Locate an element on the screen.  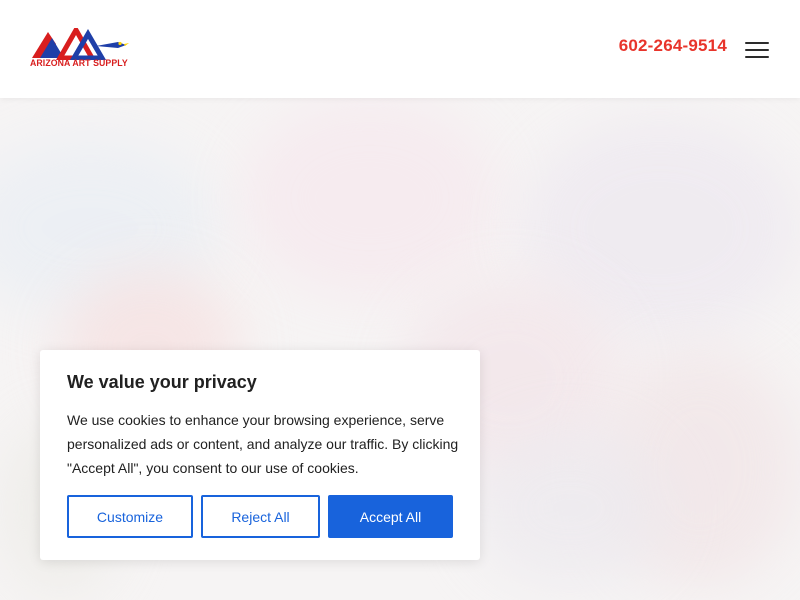
hamburger-menu-icon is located at coordinates (758, 49).